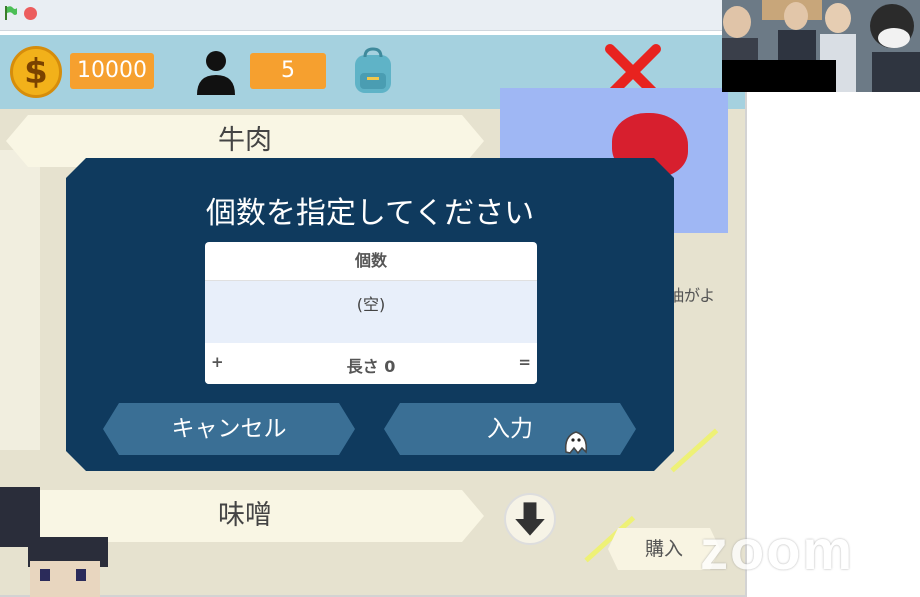  Describe the element at coordinates (229, 429) in the screenshot. I see `cancel-button: キャンセル` at that location.